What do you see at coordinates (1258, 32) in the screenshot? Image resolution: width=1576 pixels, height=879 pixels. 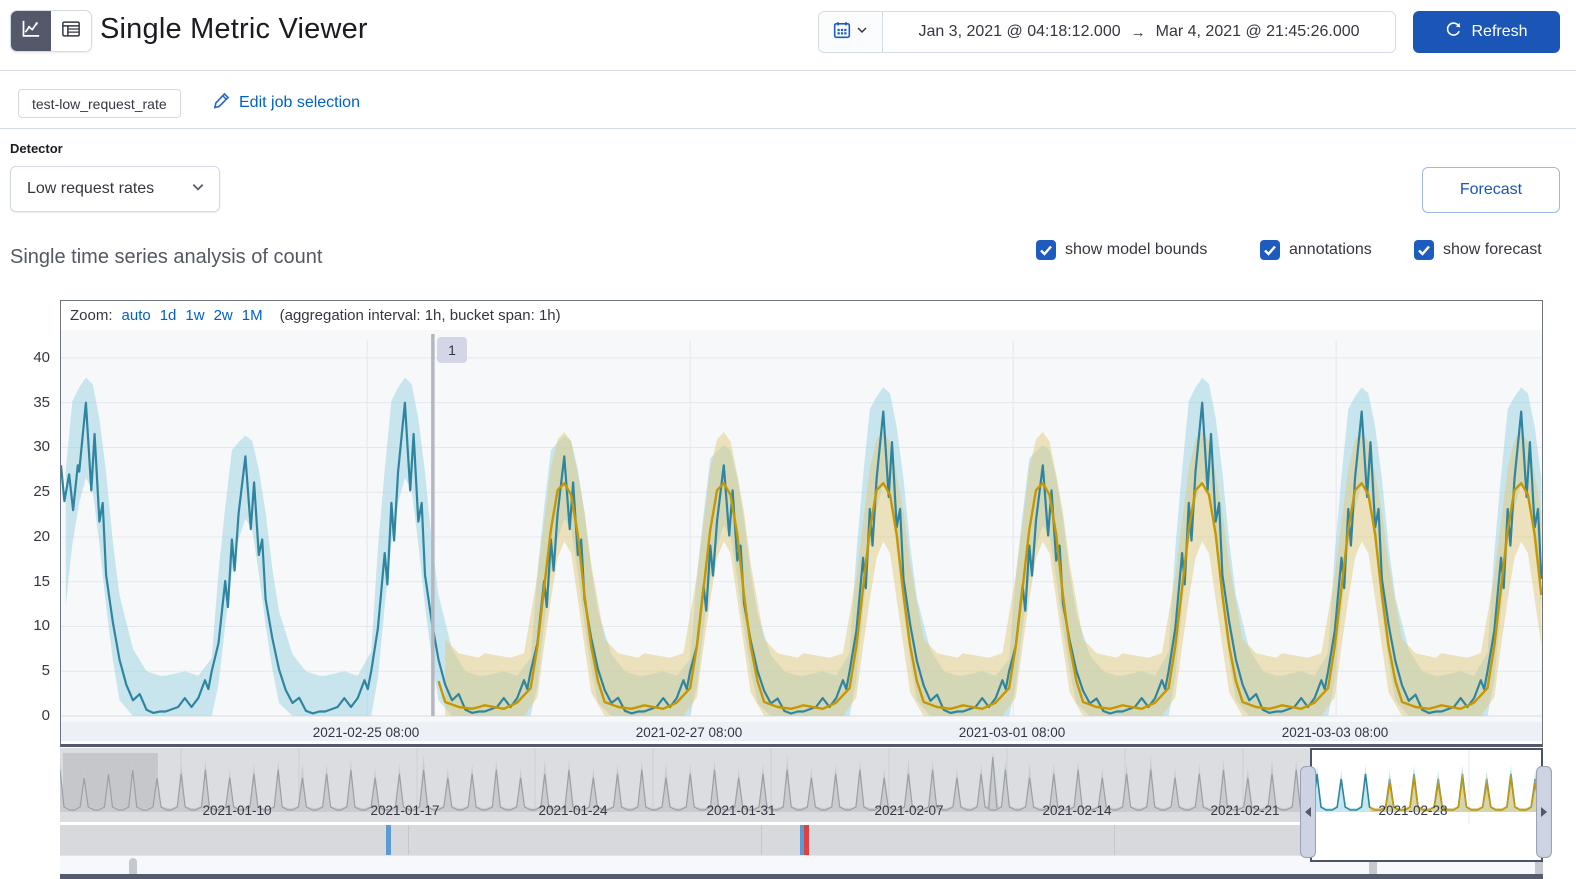 I see `time-range-end: Mar 4, 2021 @ 21:45:26.000` at bounding box center [1258, 32].